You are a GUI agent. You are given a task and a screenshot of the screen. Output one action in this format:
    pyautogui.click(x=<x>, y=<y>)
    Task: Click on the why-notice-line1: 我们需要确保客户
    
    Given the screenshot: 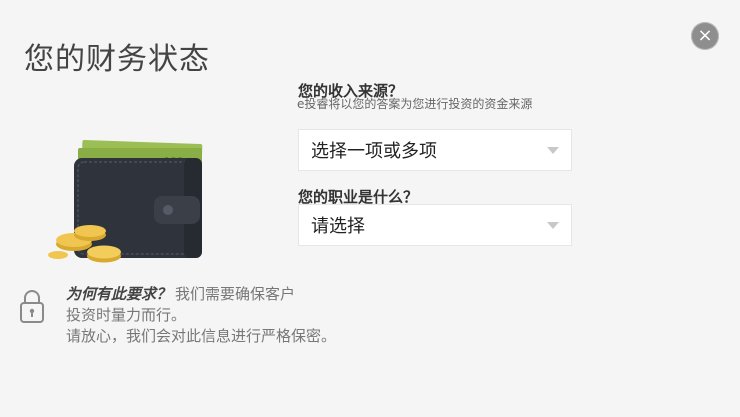 What is the action you would take?
    pyautogui.click(x=235, y=294)
    